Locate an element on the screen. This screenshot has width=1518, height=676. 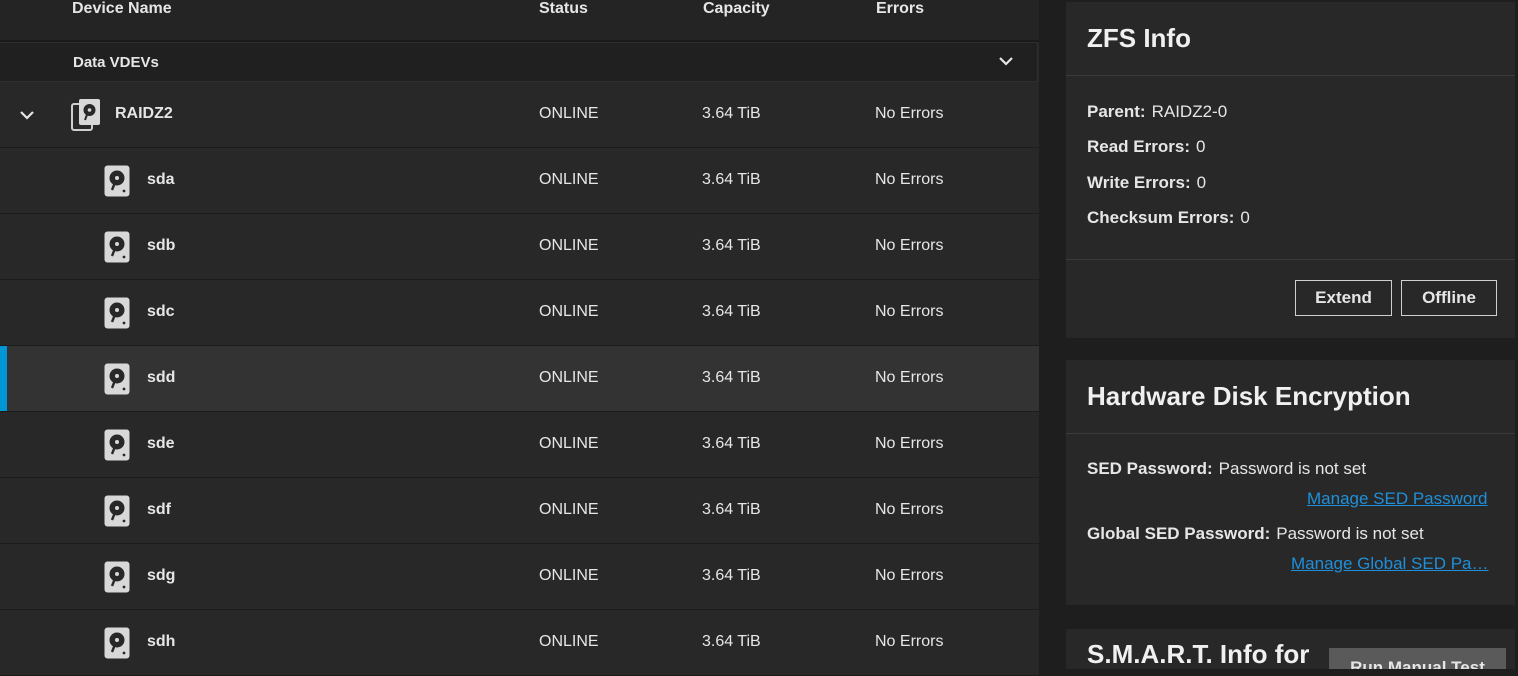
vdev-disks-icon is located at coordinates (85, 115).